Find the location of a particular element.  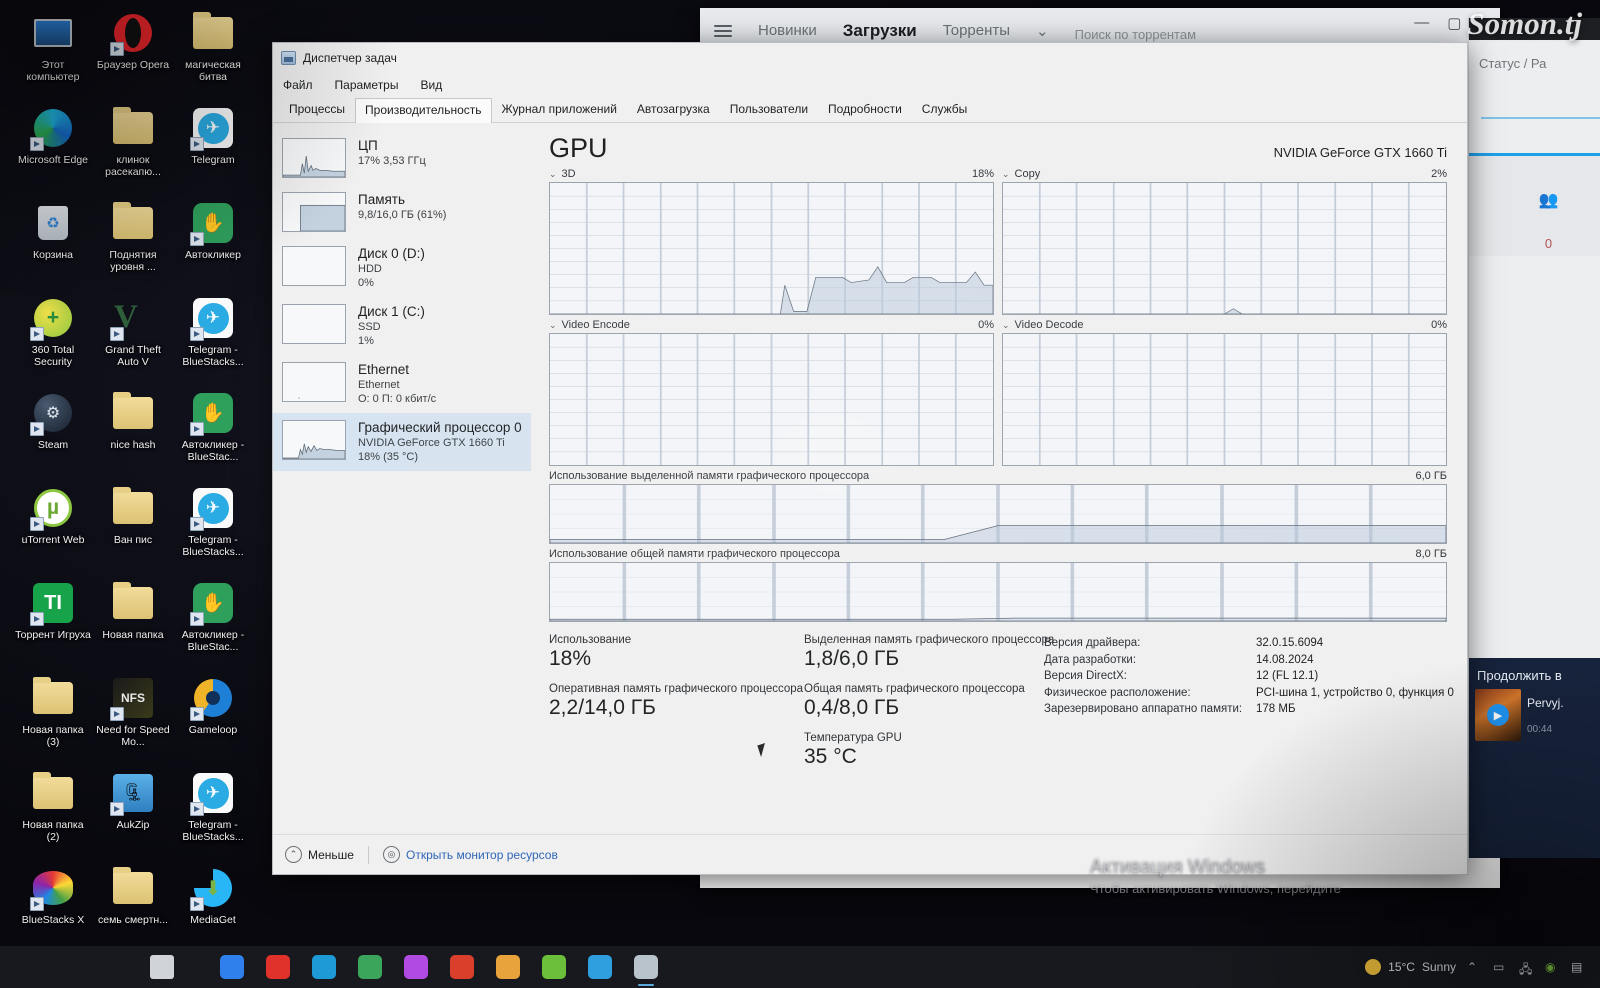

volume-icon: ◉ is located at coordinates (1552, 967).